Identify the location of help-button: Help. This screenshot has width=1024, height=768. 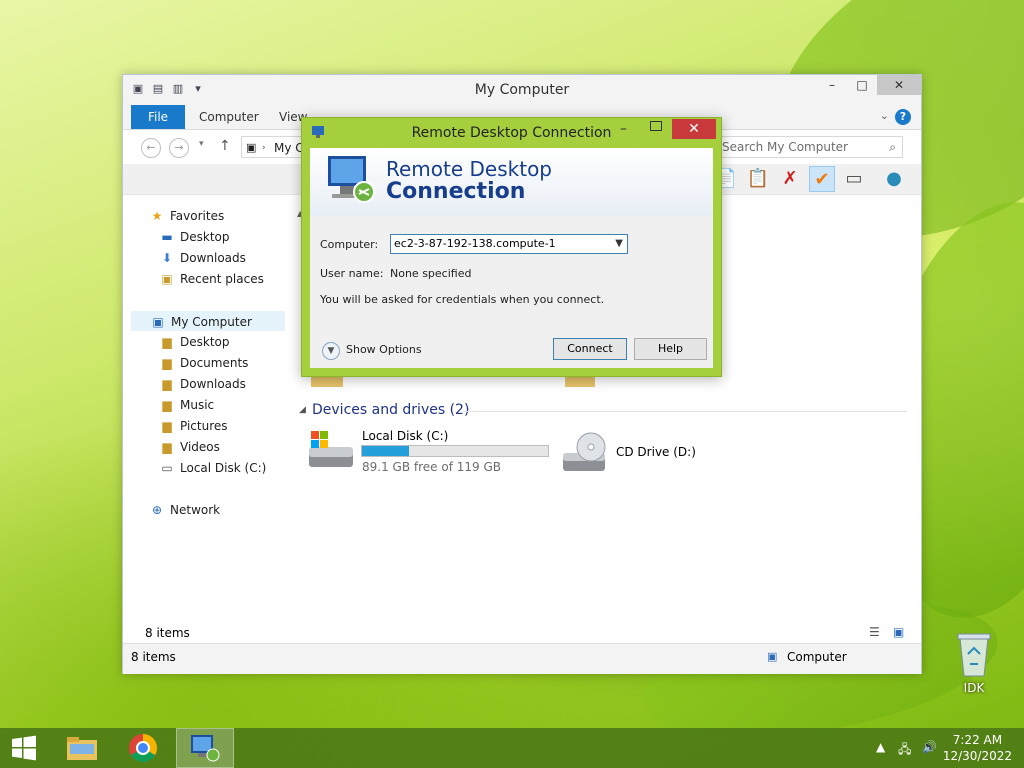
(670, 349).